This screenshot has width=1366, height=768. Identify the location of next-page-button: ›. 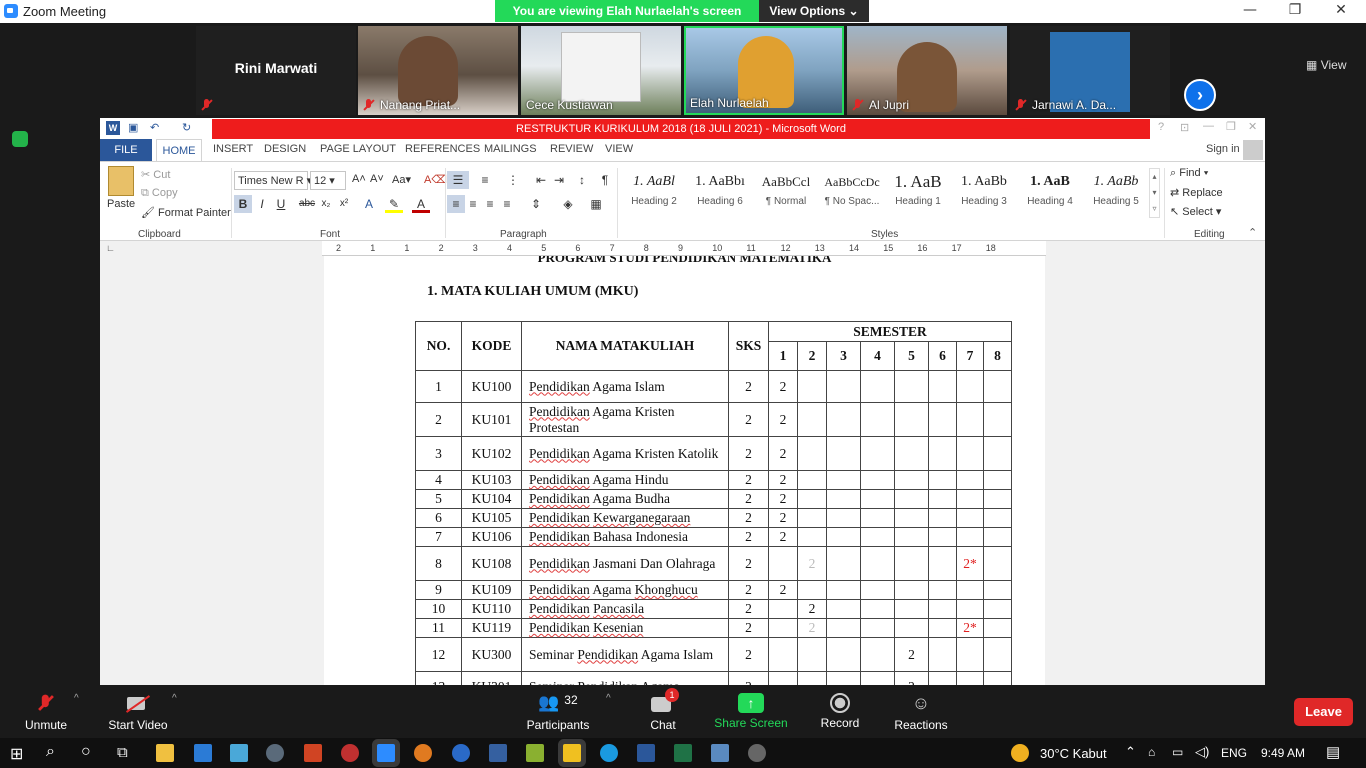
(1200, 95).